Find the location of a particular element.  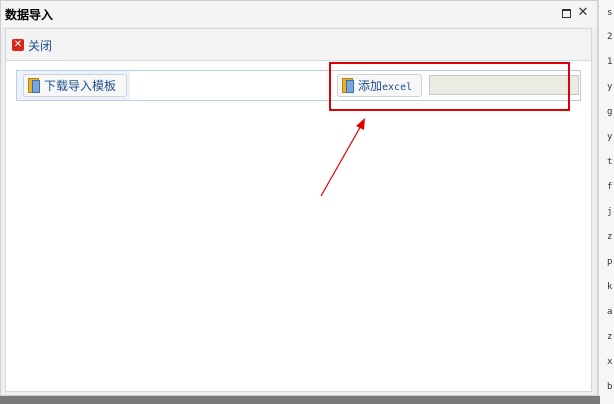

bg-text-line: f is located at coordinates (610, 187).